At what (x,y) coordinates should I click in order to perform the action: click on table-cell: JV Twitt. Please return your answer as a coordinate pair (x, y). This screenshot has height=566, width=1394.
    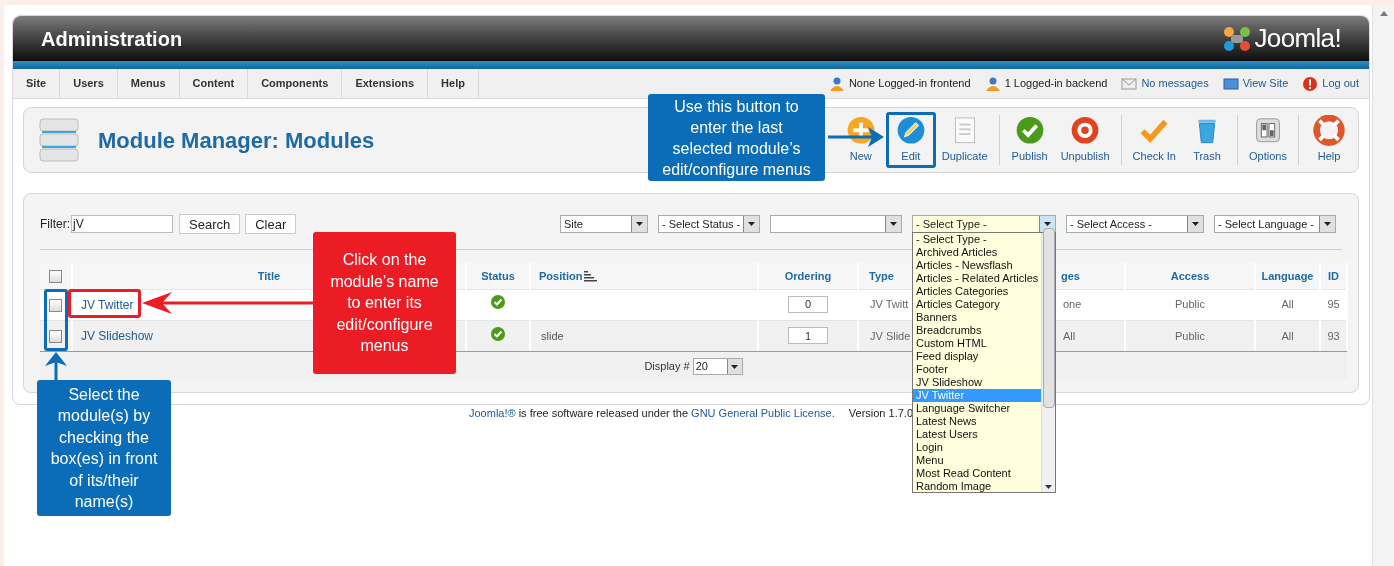
    Looking at the image, I should click on (889, 304).